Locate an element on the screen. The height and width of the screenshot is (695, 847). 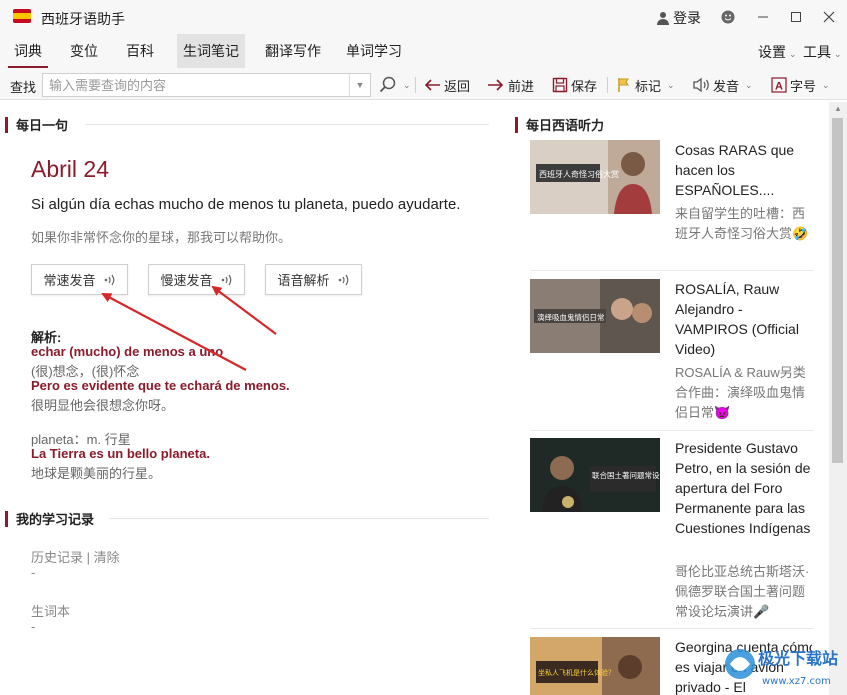
voice-analysis-button: 语音解析 is located at coordinates (313, 279).